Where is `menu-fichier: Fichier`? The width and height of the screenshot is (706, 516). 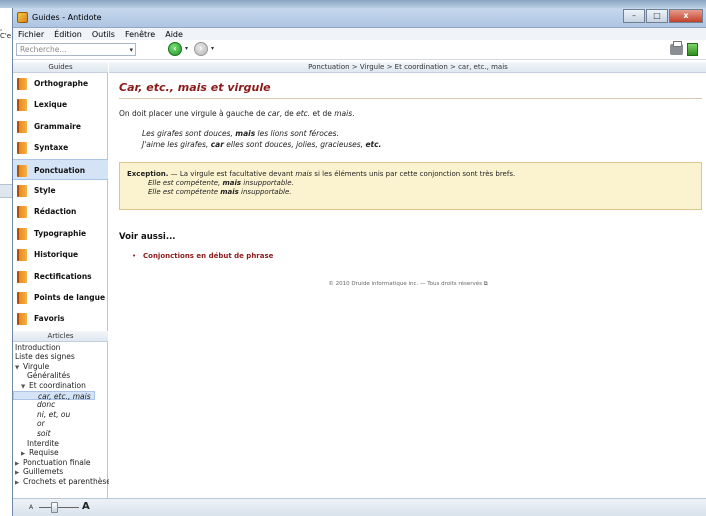
menu-fichier: Fichier is located at coordinates (31, 34).